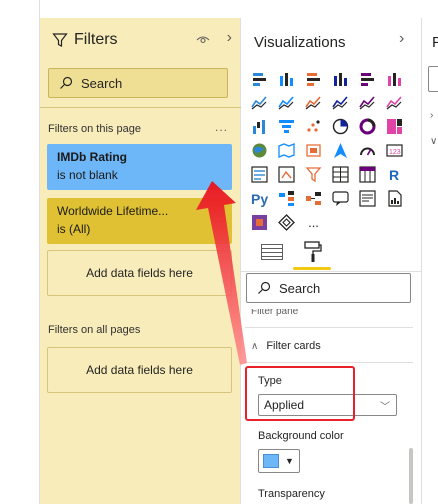 Image resolution: width=438 pixels, height=504 pixels. Describe the element at coordinates (259, 126) in the screenshot. I see `waterfall-icon` at that location.